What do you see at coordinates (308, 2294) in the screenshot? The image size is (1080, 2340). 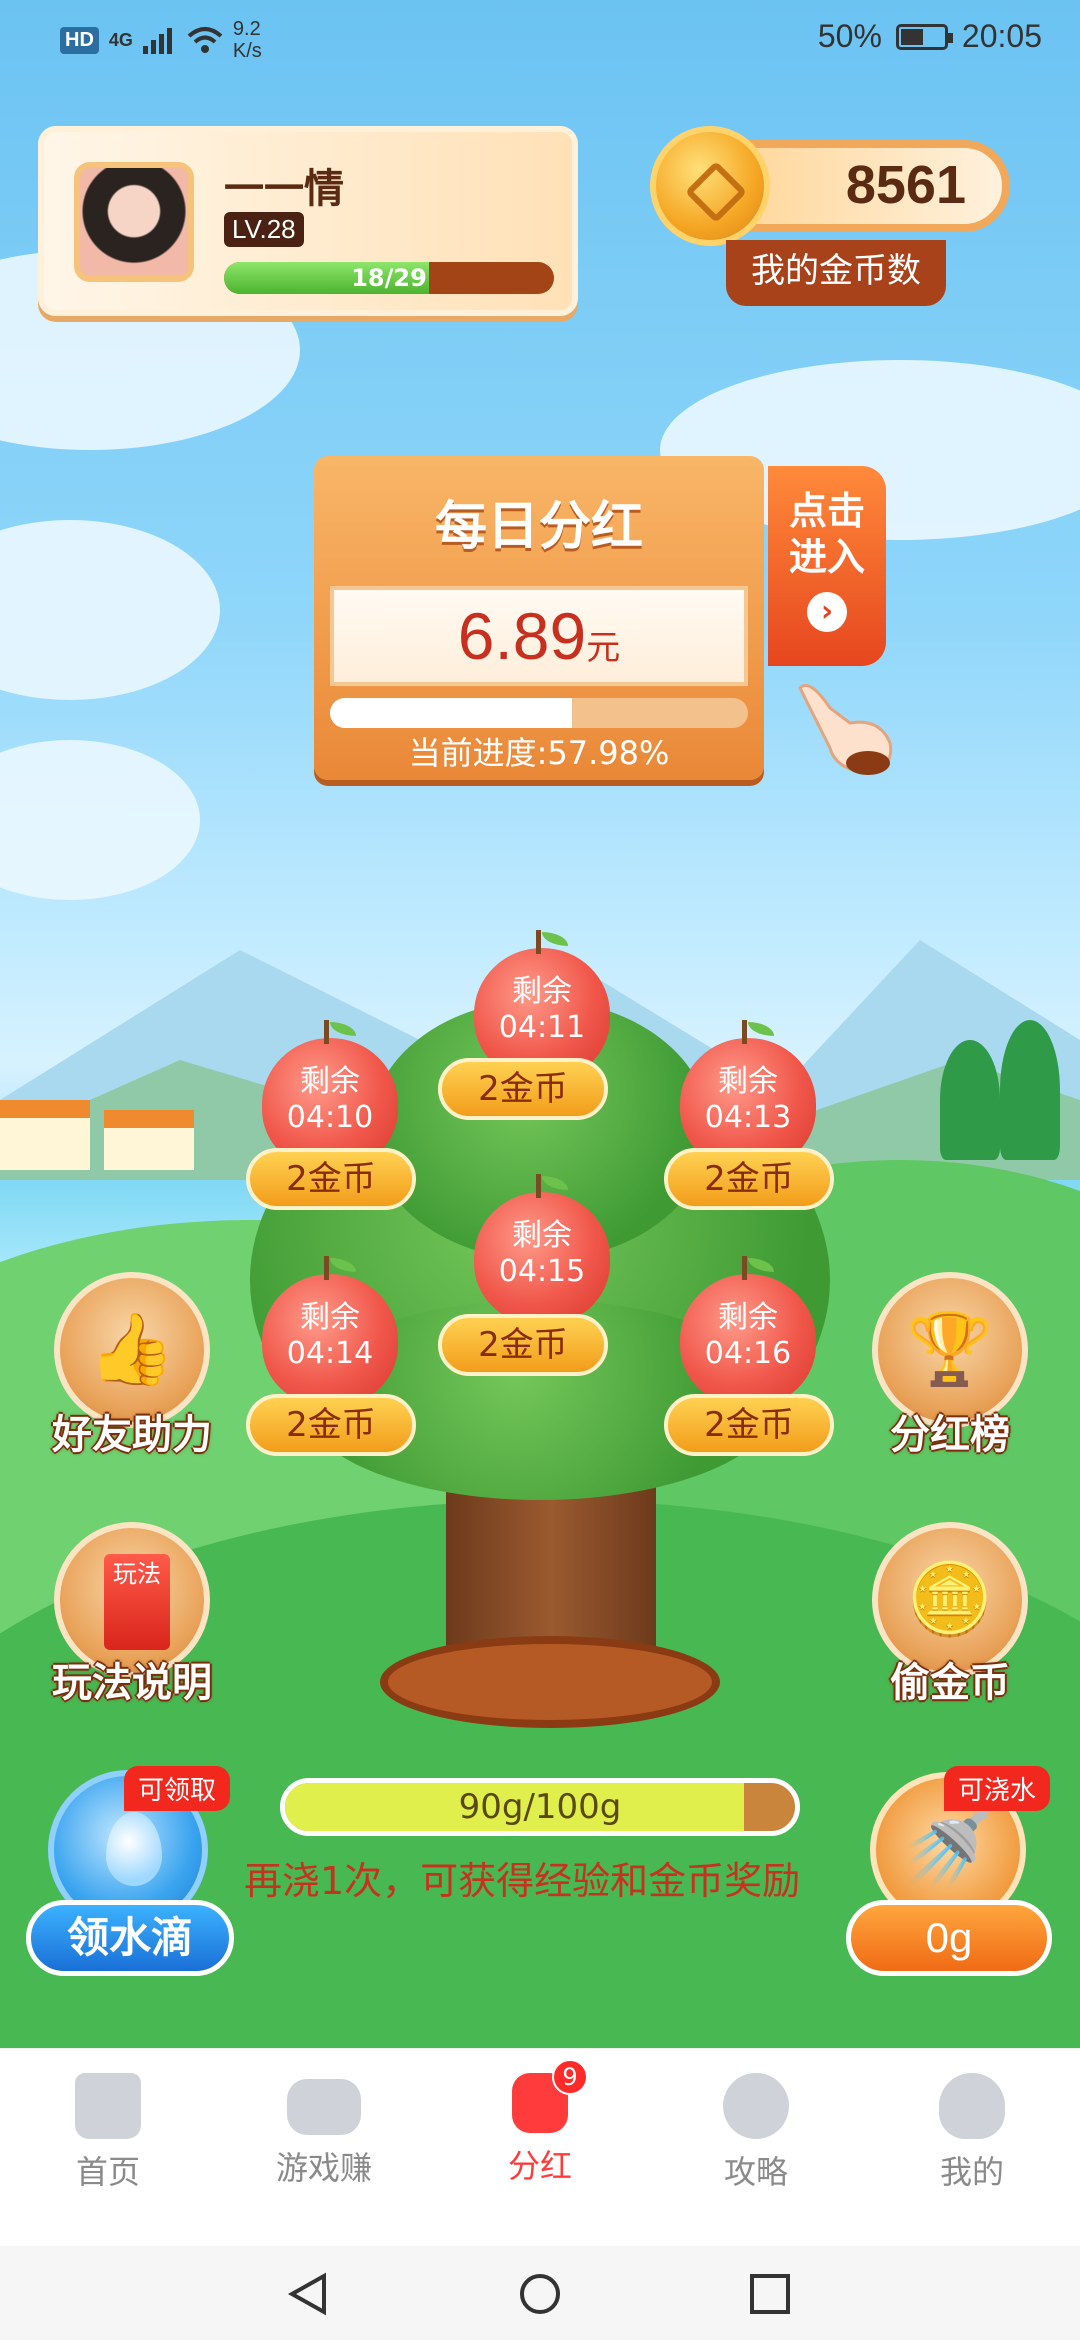 I see `back-icon` at bounding box center [308, 2294].